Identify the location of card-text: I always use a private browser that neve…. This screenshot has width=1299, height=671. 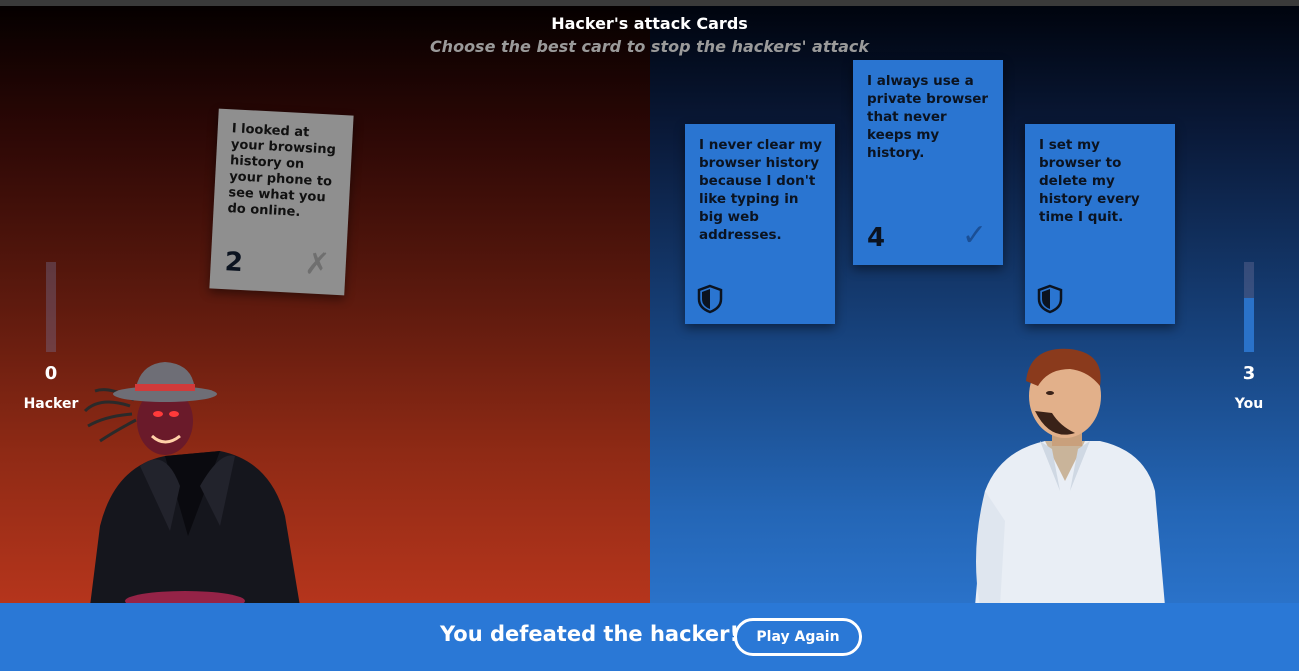
(928, 117).